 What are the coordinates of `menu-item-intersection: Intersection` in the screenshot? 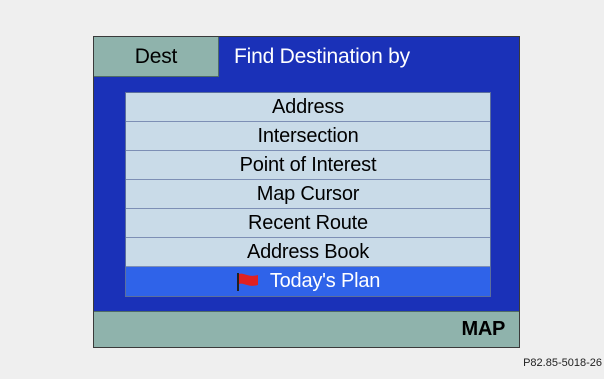 It's located at (308, 136).